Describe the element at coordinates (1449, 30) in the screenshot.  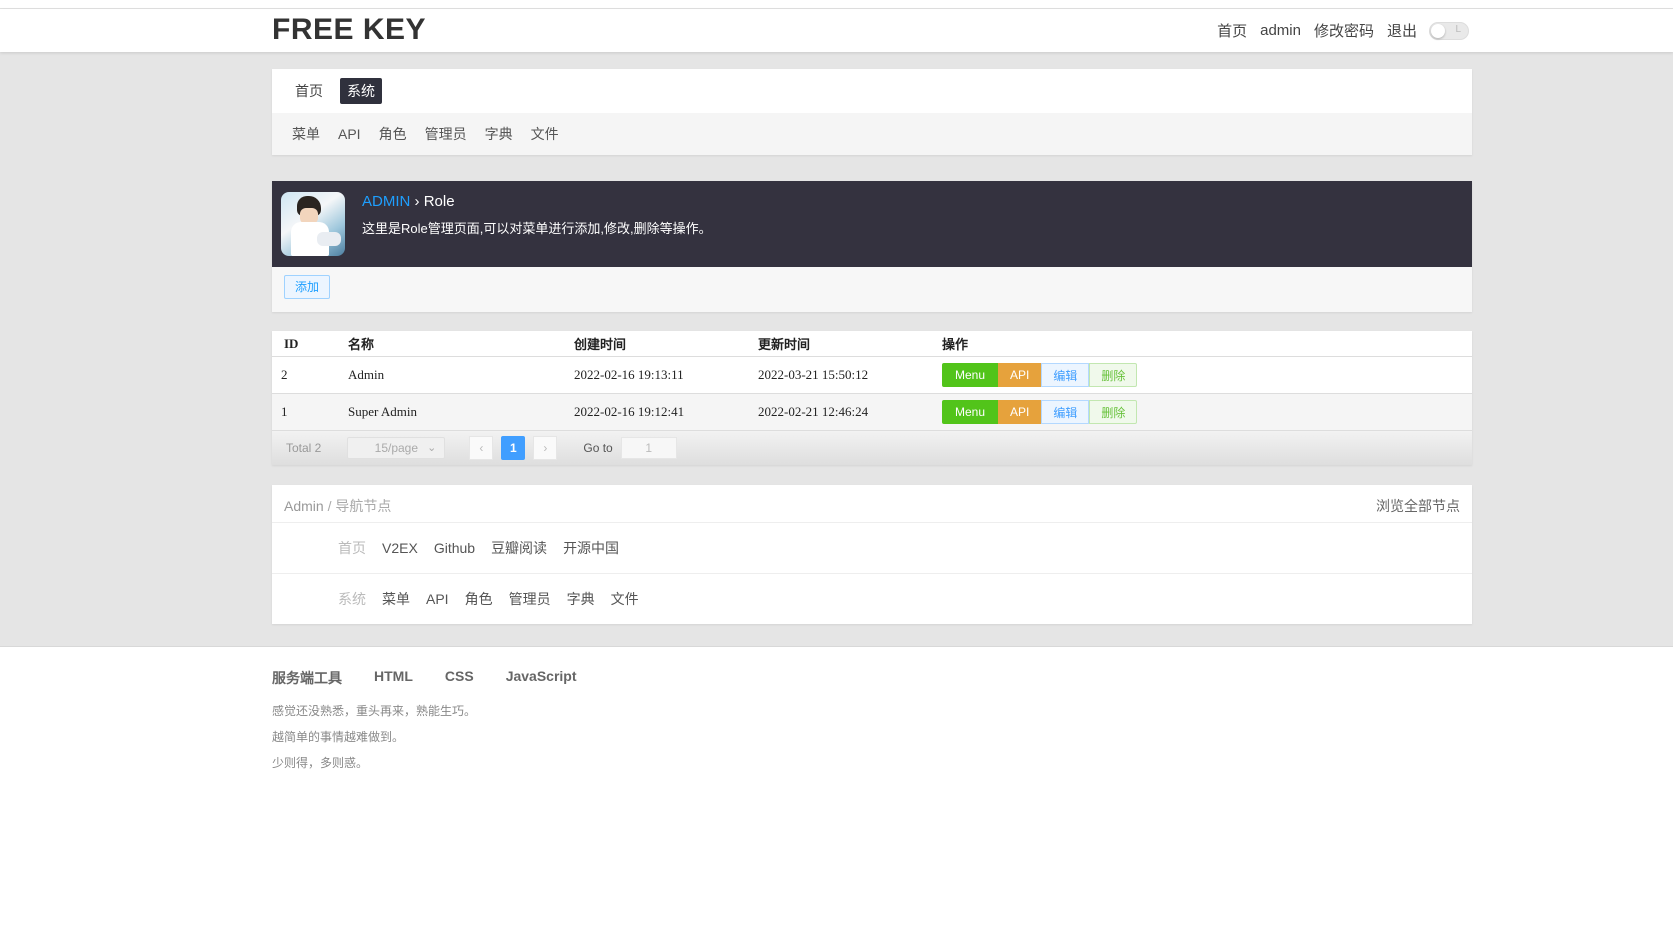
I see `theme-toggle: L` at that location.